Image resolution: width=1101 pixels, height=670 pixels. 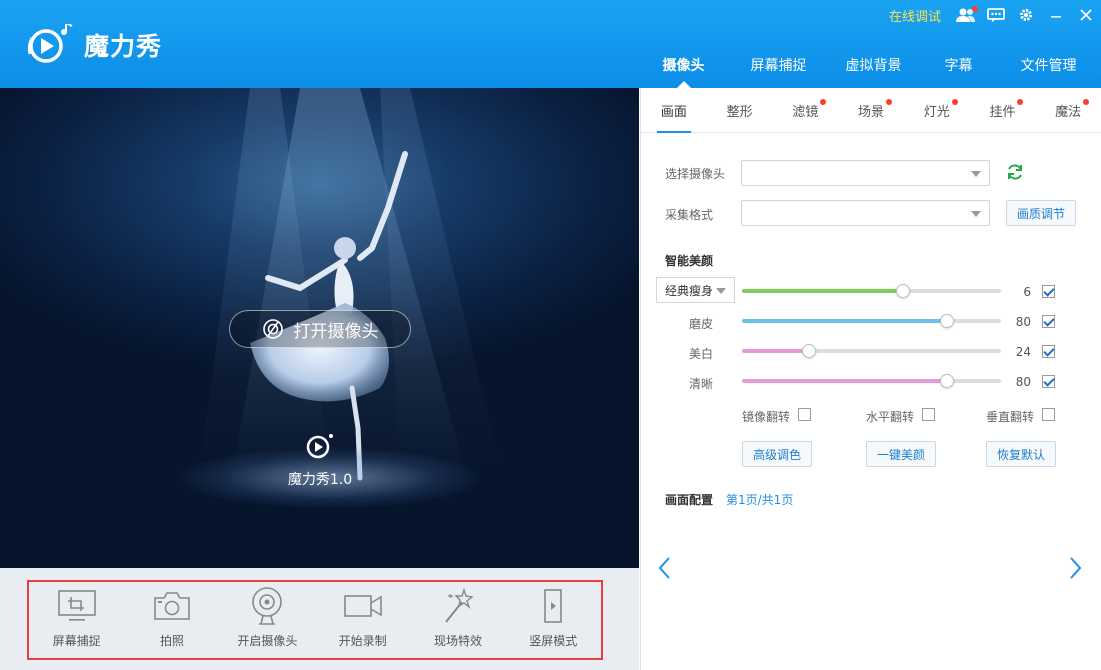 What do you see at coordinates (457, 641) in the screenshot?
I see `tool-label: 现场特效` at bounding box center [457, 641].